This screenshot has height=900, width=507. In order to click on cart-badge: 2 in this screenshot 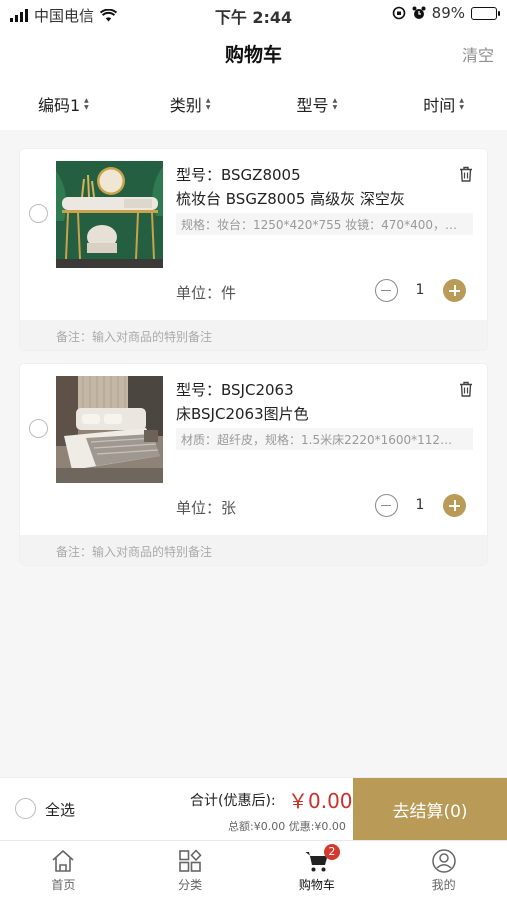, I will do `click(331, 852)`.